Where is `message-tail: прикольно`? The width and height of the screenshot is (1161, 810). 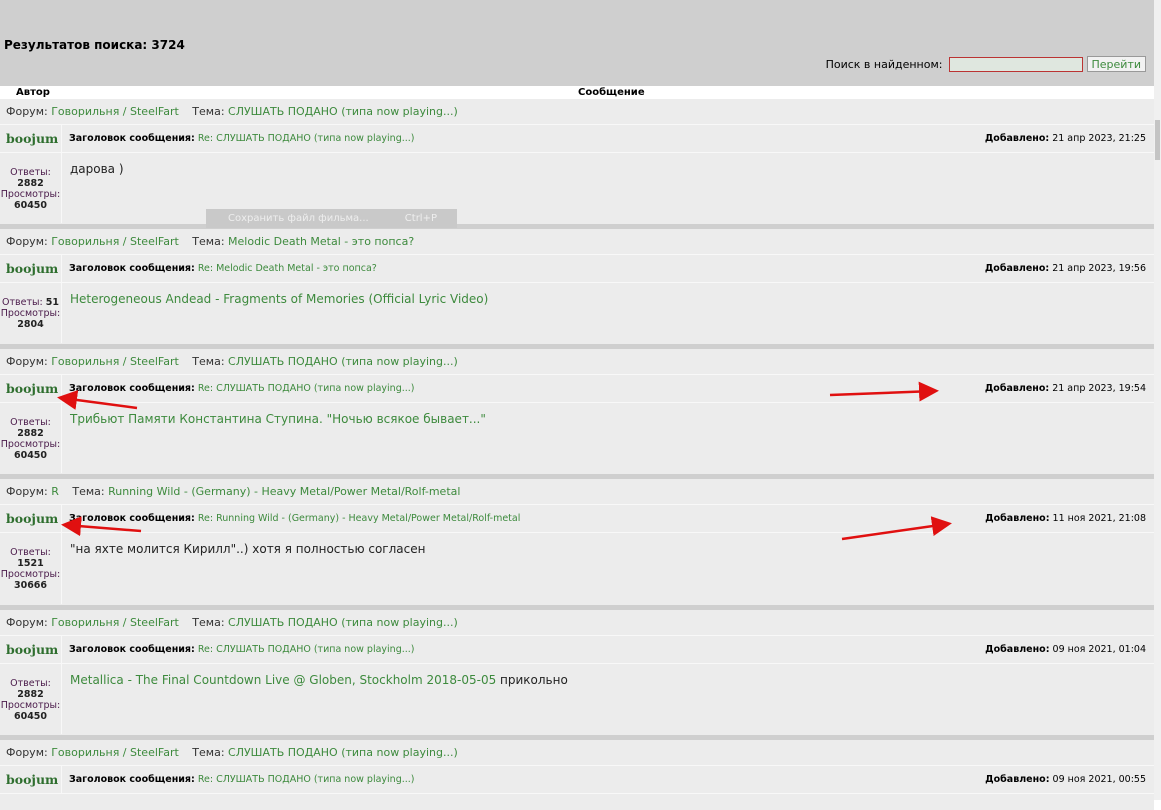
message-tail: прикольно is located at coordinates (532, 680).